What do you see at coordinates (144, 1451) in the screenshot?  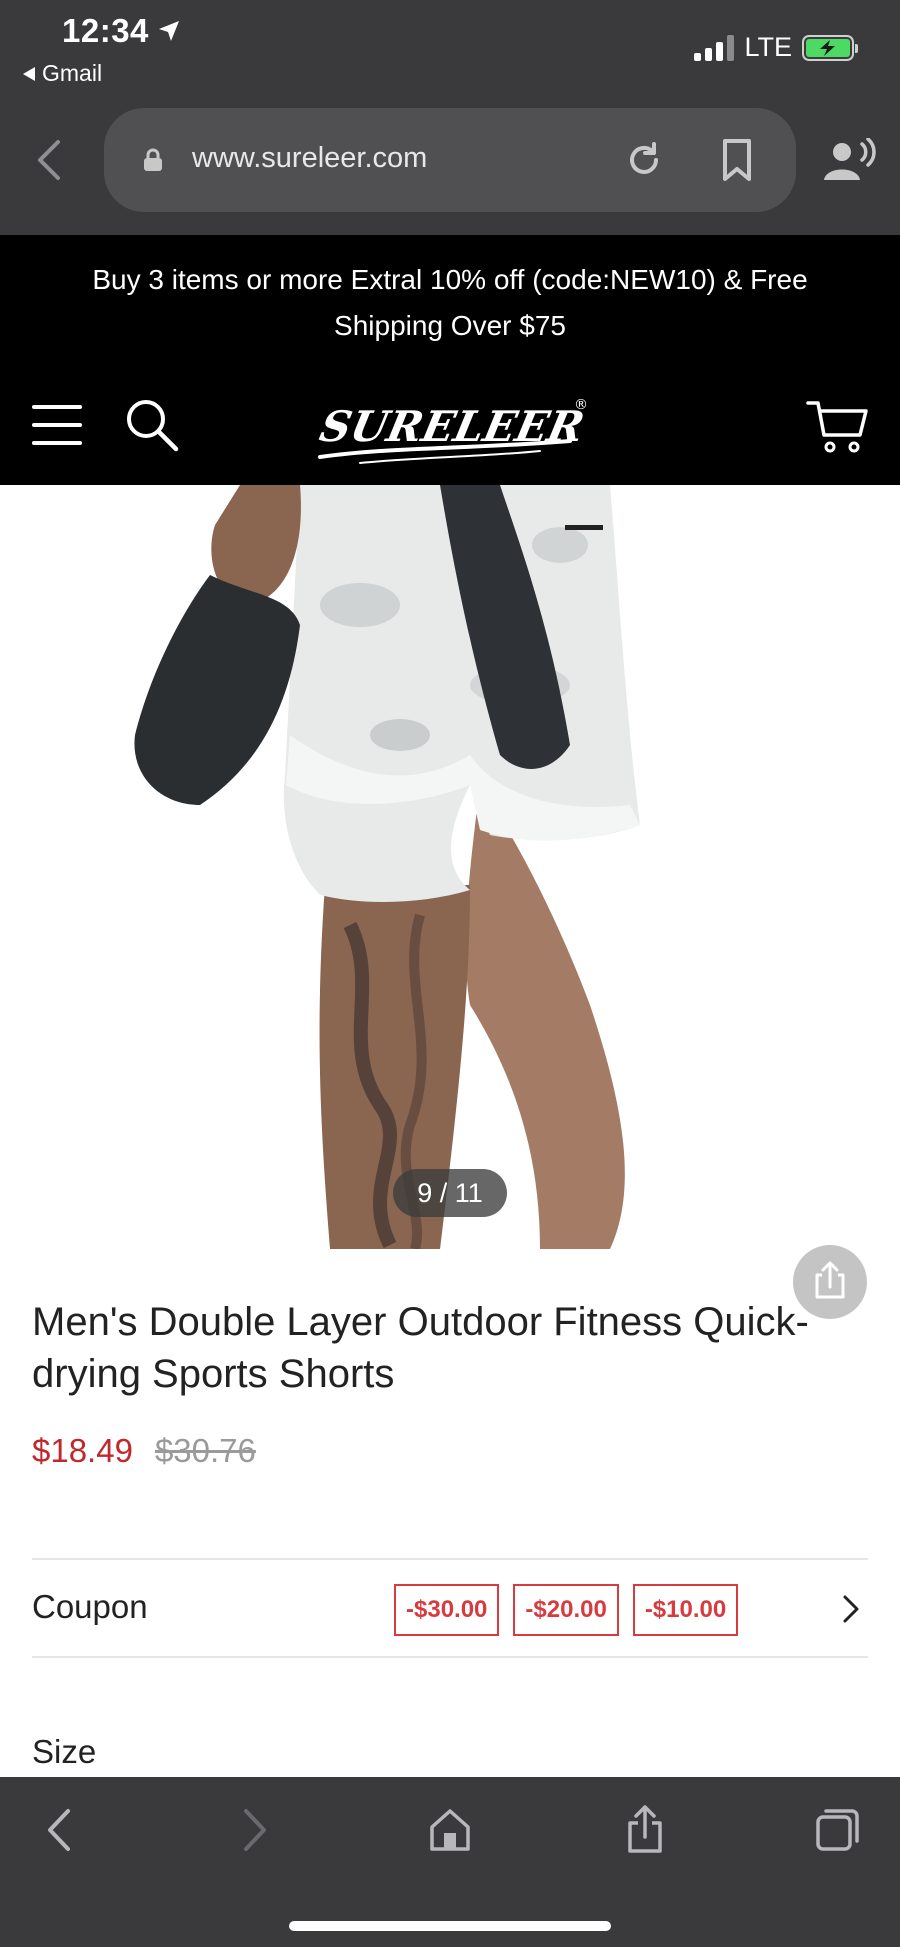 I see `price-row: $18.49 $30.76` at bounding box center [144, 1451].